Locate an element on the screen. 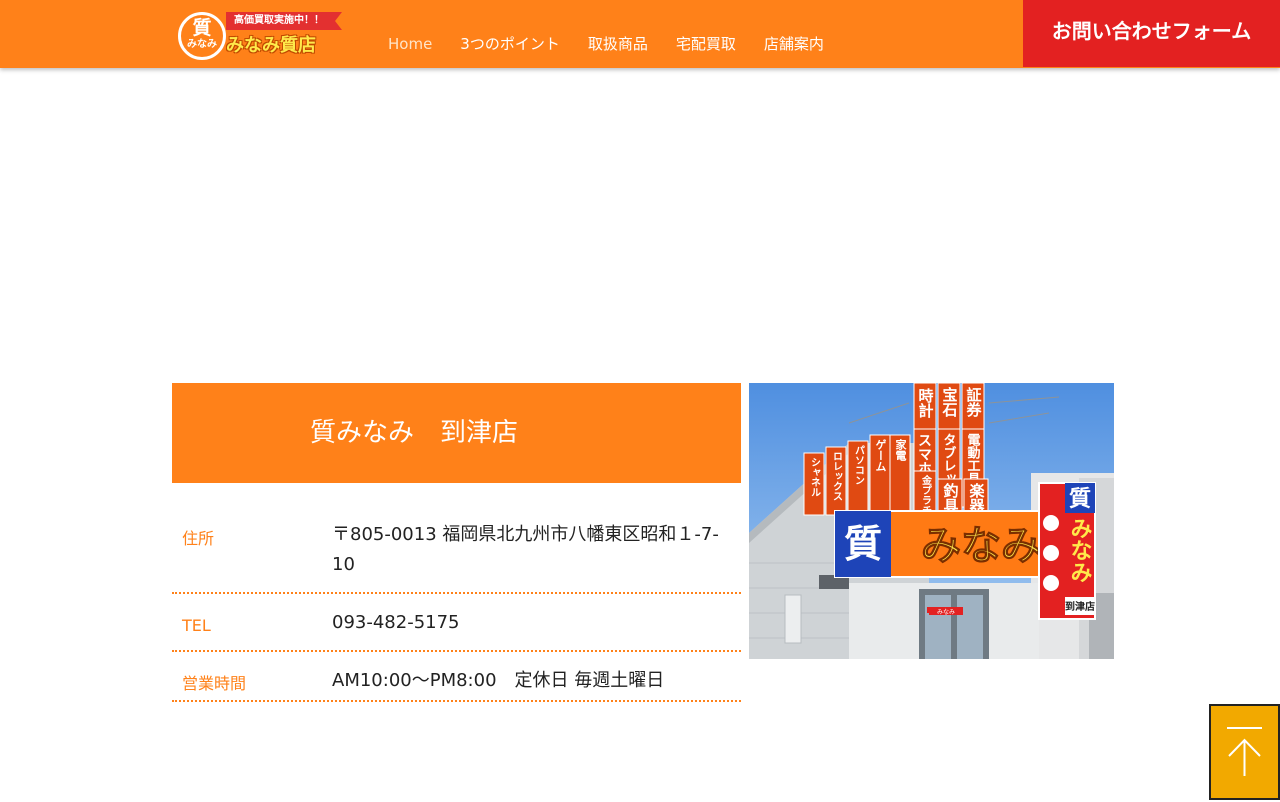 The image size is (1280, 802). sign-right-name: みなみ is located at coordinates (1080, 550).